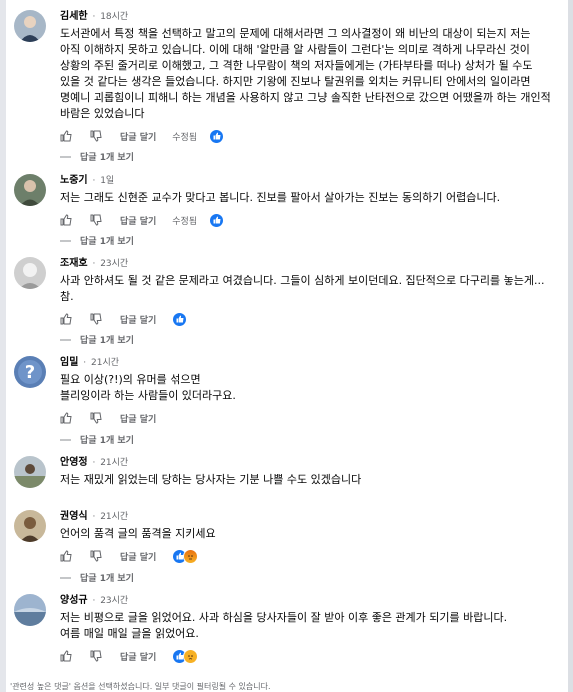 Image resolution: width=573 pixels, height=692 pixels. What do you see at coordinates (74, 263) in the screenshot?
I see `comment-author: 조재호` at bounding box center [74, 263].